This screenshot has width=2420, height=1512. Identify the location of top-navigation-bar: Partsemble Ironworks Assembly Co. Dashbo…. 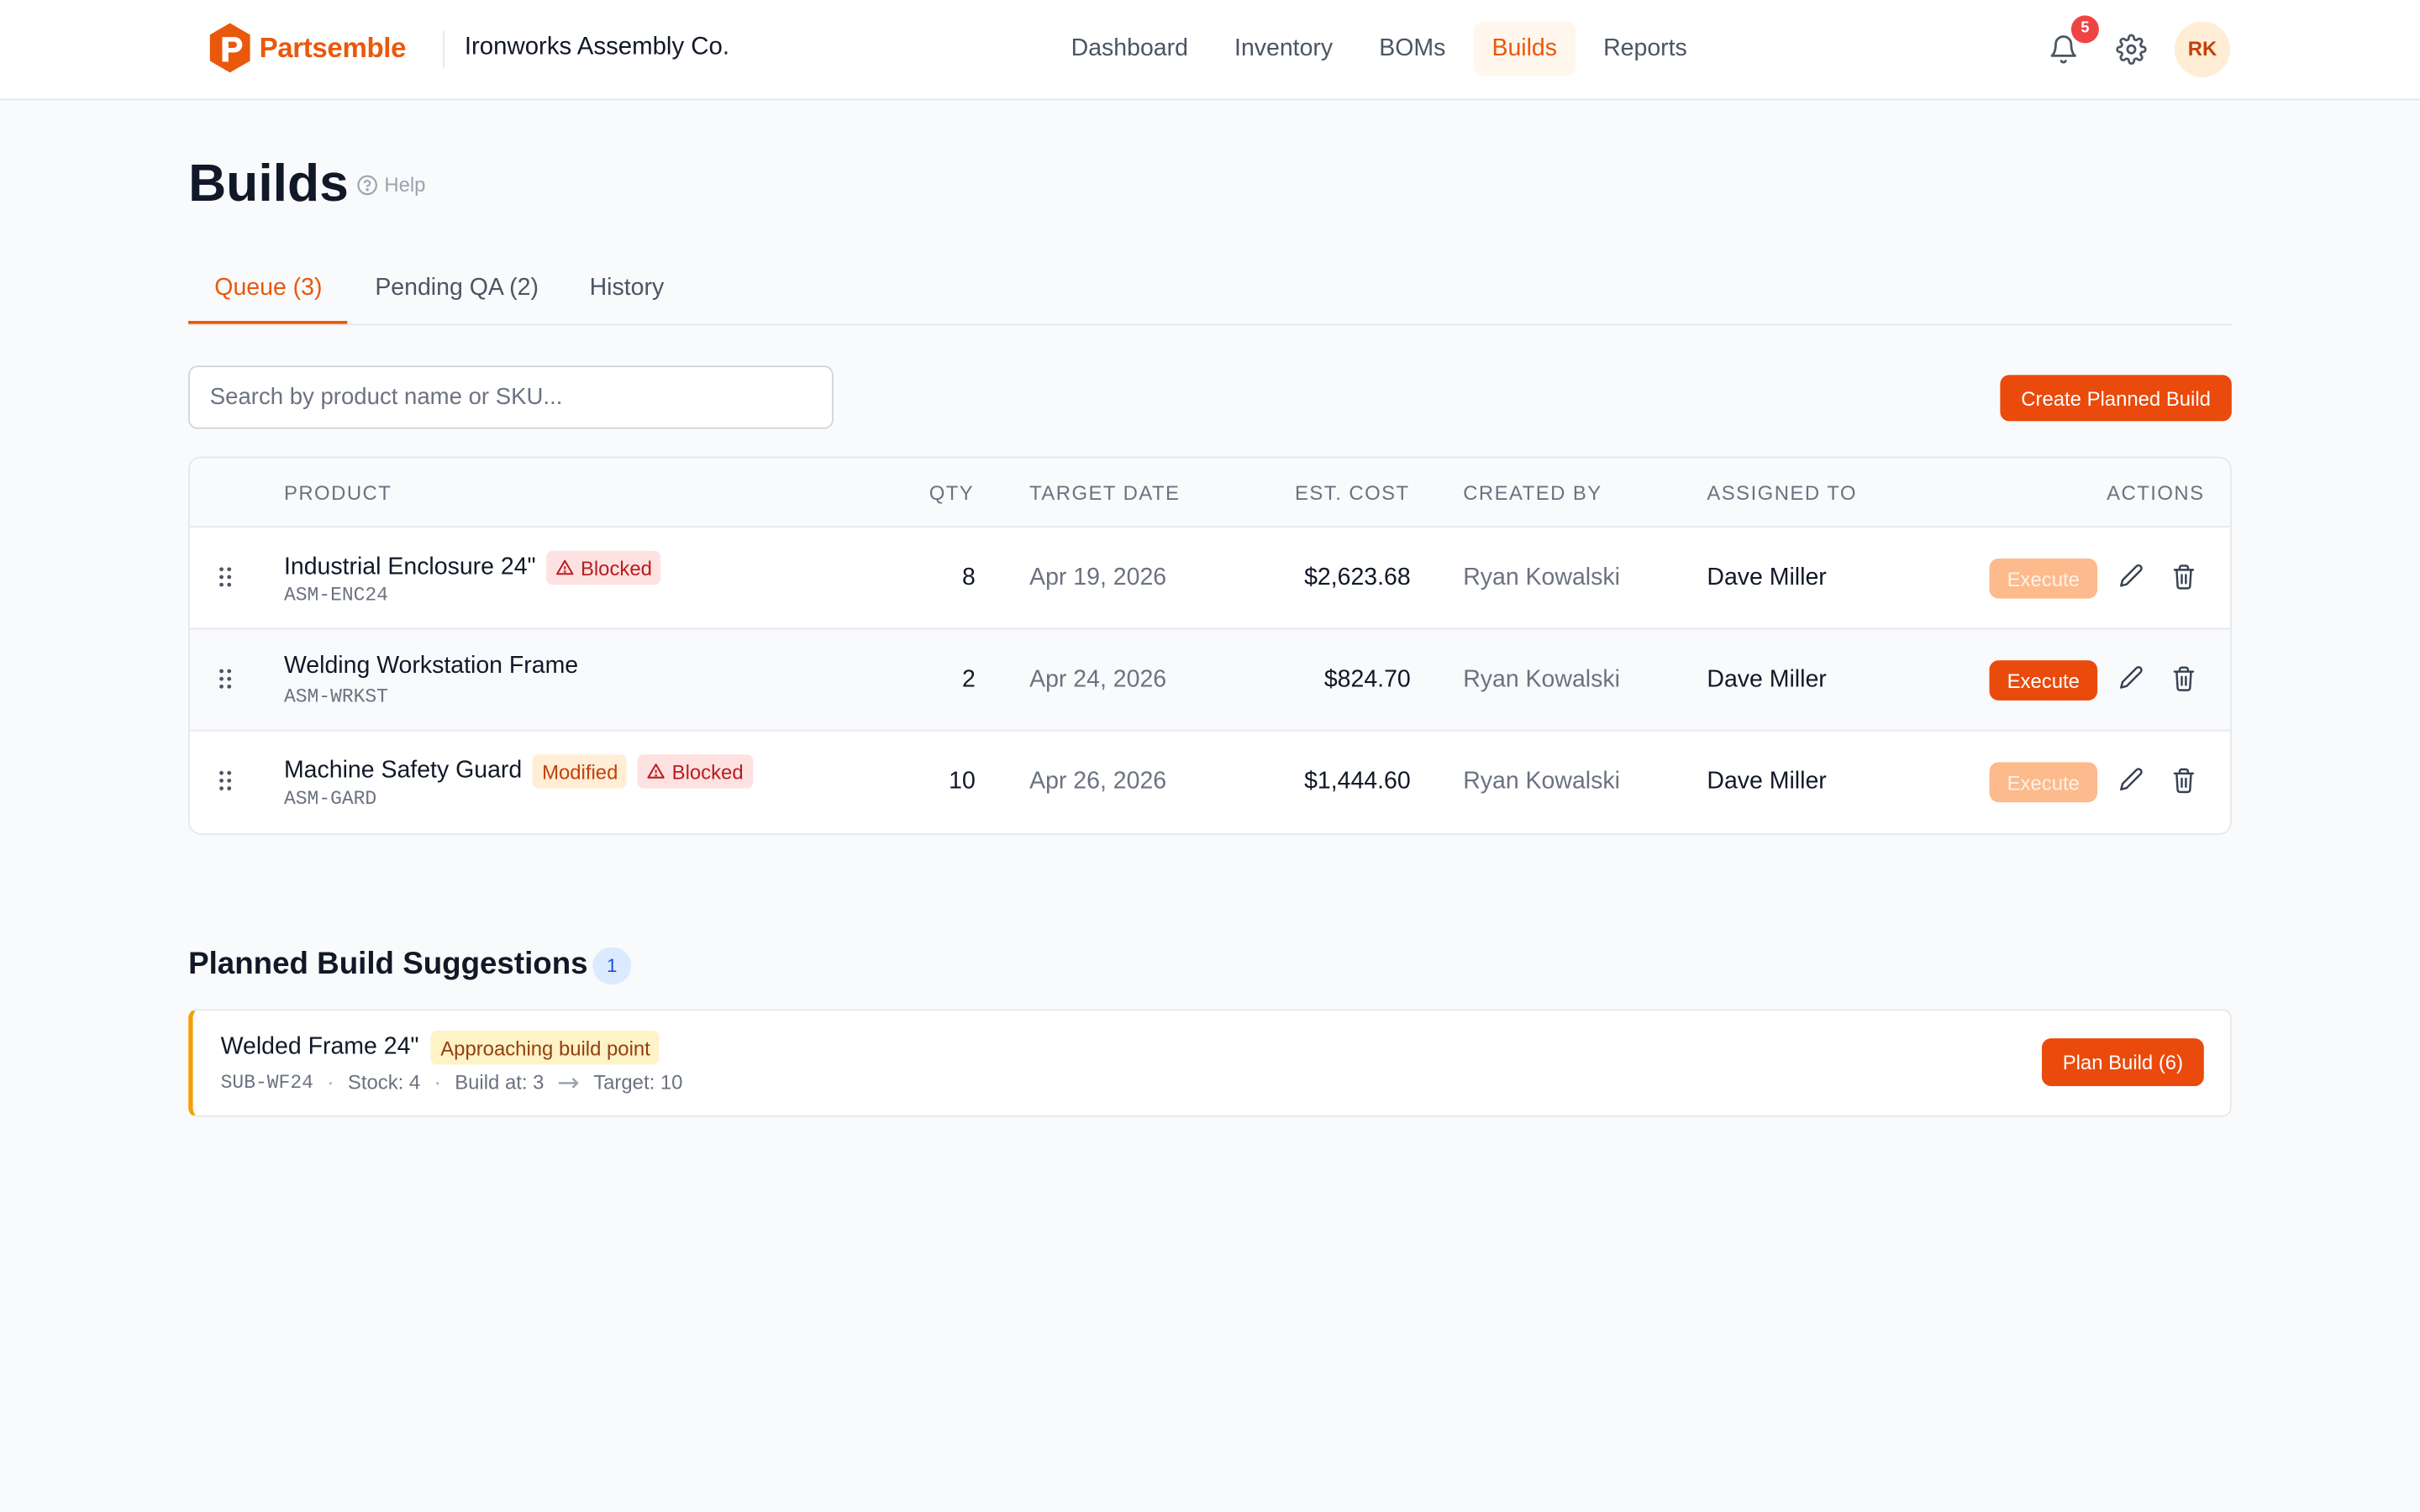
(1210, 50).